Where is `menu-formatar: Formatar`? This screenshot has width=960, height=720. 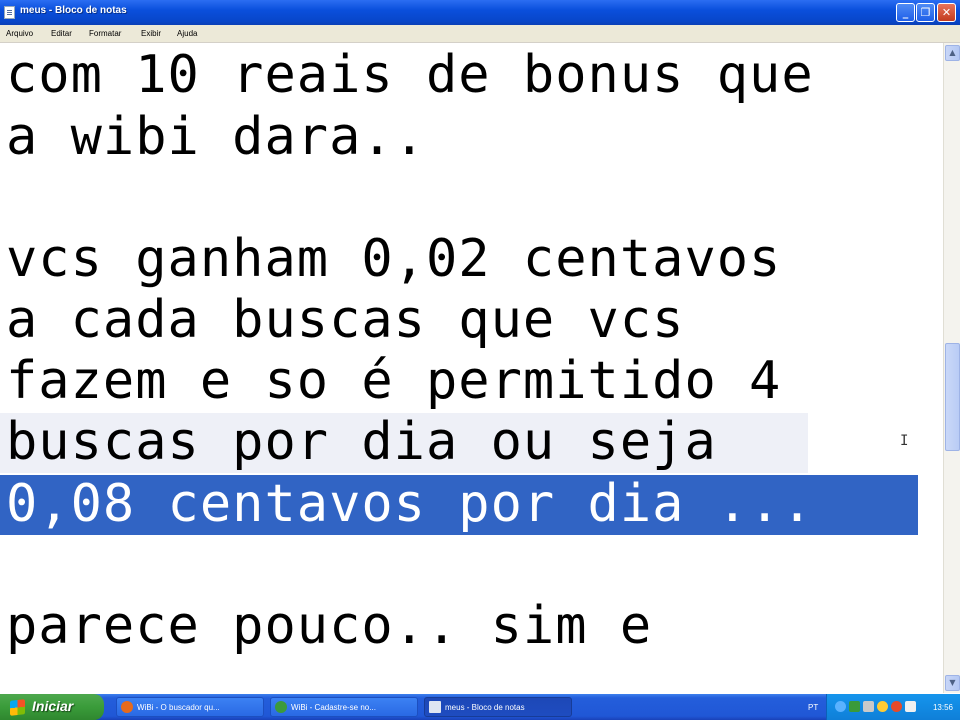
menu-formatar: Formatar is located at coordinates (105, 33).